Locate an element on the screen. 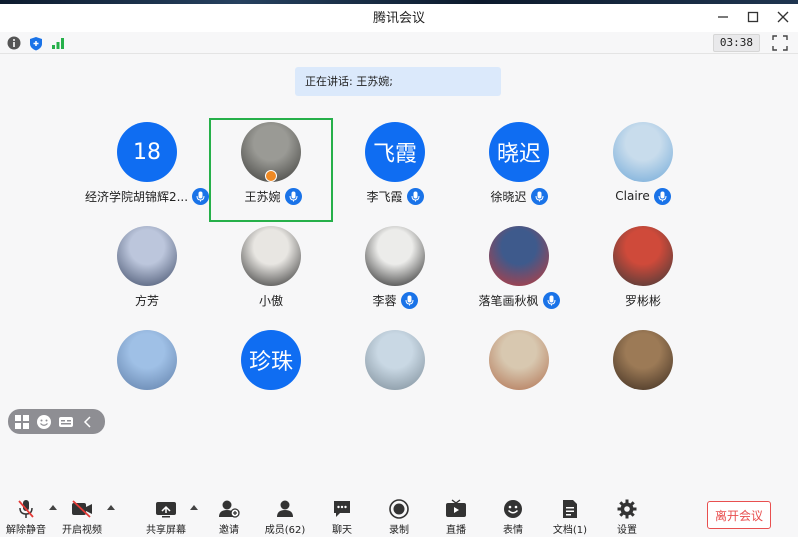 The image size is (798, 537). top-toolbar: 03:38 is located at coordinates (399, 43).